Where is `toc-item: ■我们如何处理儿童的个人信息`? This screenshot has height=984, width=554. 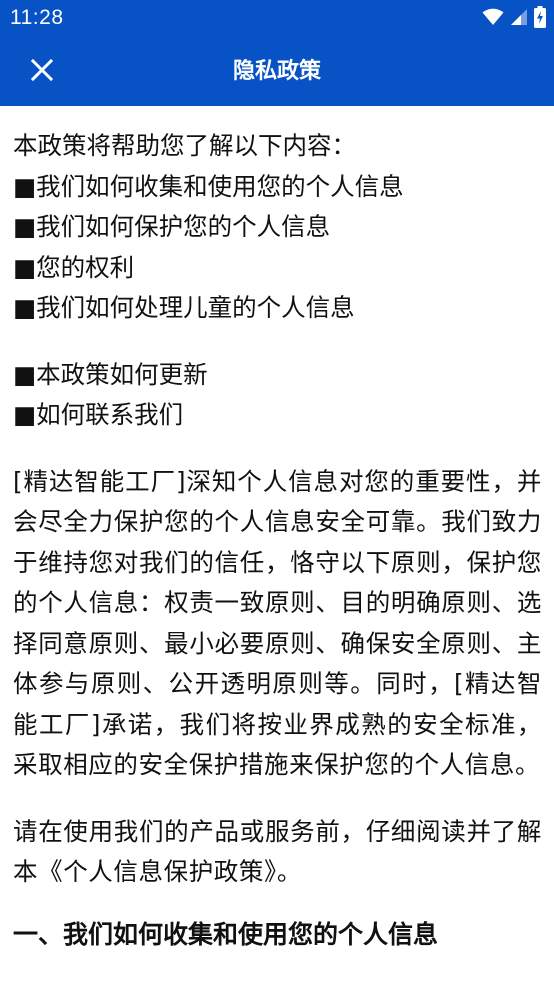 toc-item: ■我们如何处理儿童的个人信息 is located at coordinates (184, 307).